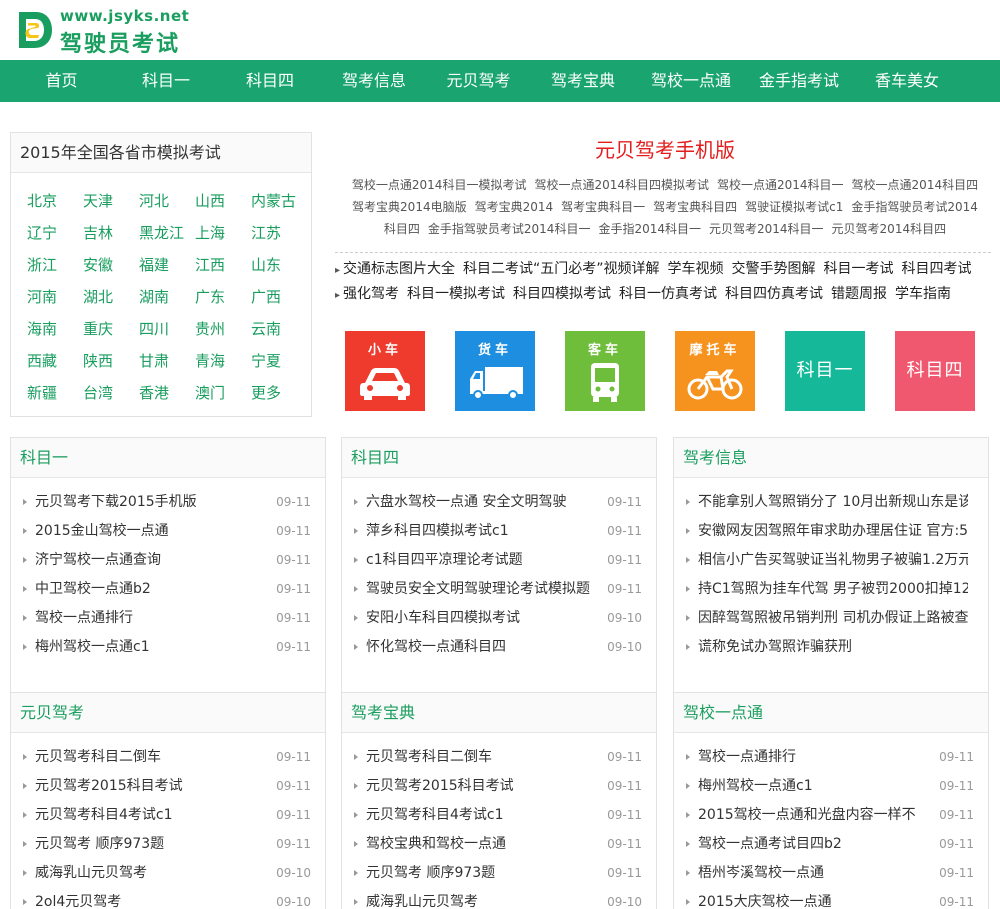 The image size is (1000, 909). What do you see at coordinates (691, 81) in the screenshot?
I see `nav-yidiantong: 驾校一点通` at bounding box center [691, 81].